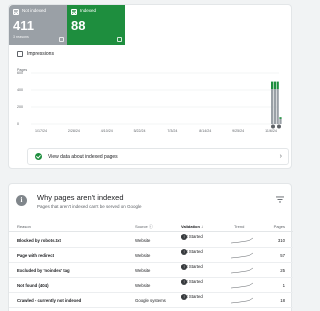 The image size is (320, 311). I want to click on not-indexed-reasons: 3 reasons, so click(21, 37).